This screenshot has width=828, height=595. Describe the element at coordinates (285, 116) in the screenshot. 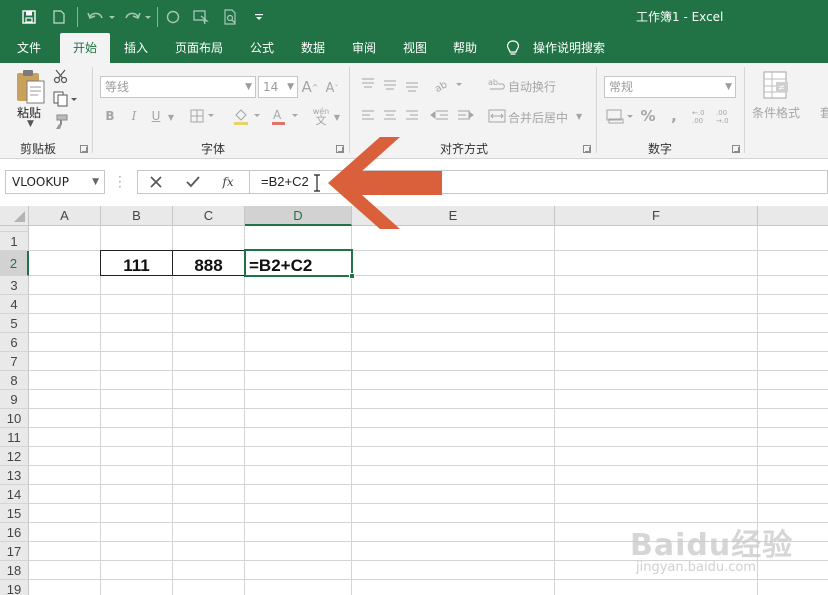

I see `font-color-icon: A` at that location.